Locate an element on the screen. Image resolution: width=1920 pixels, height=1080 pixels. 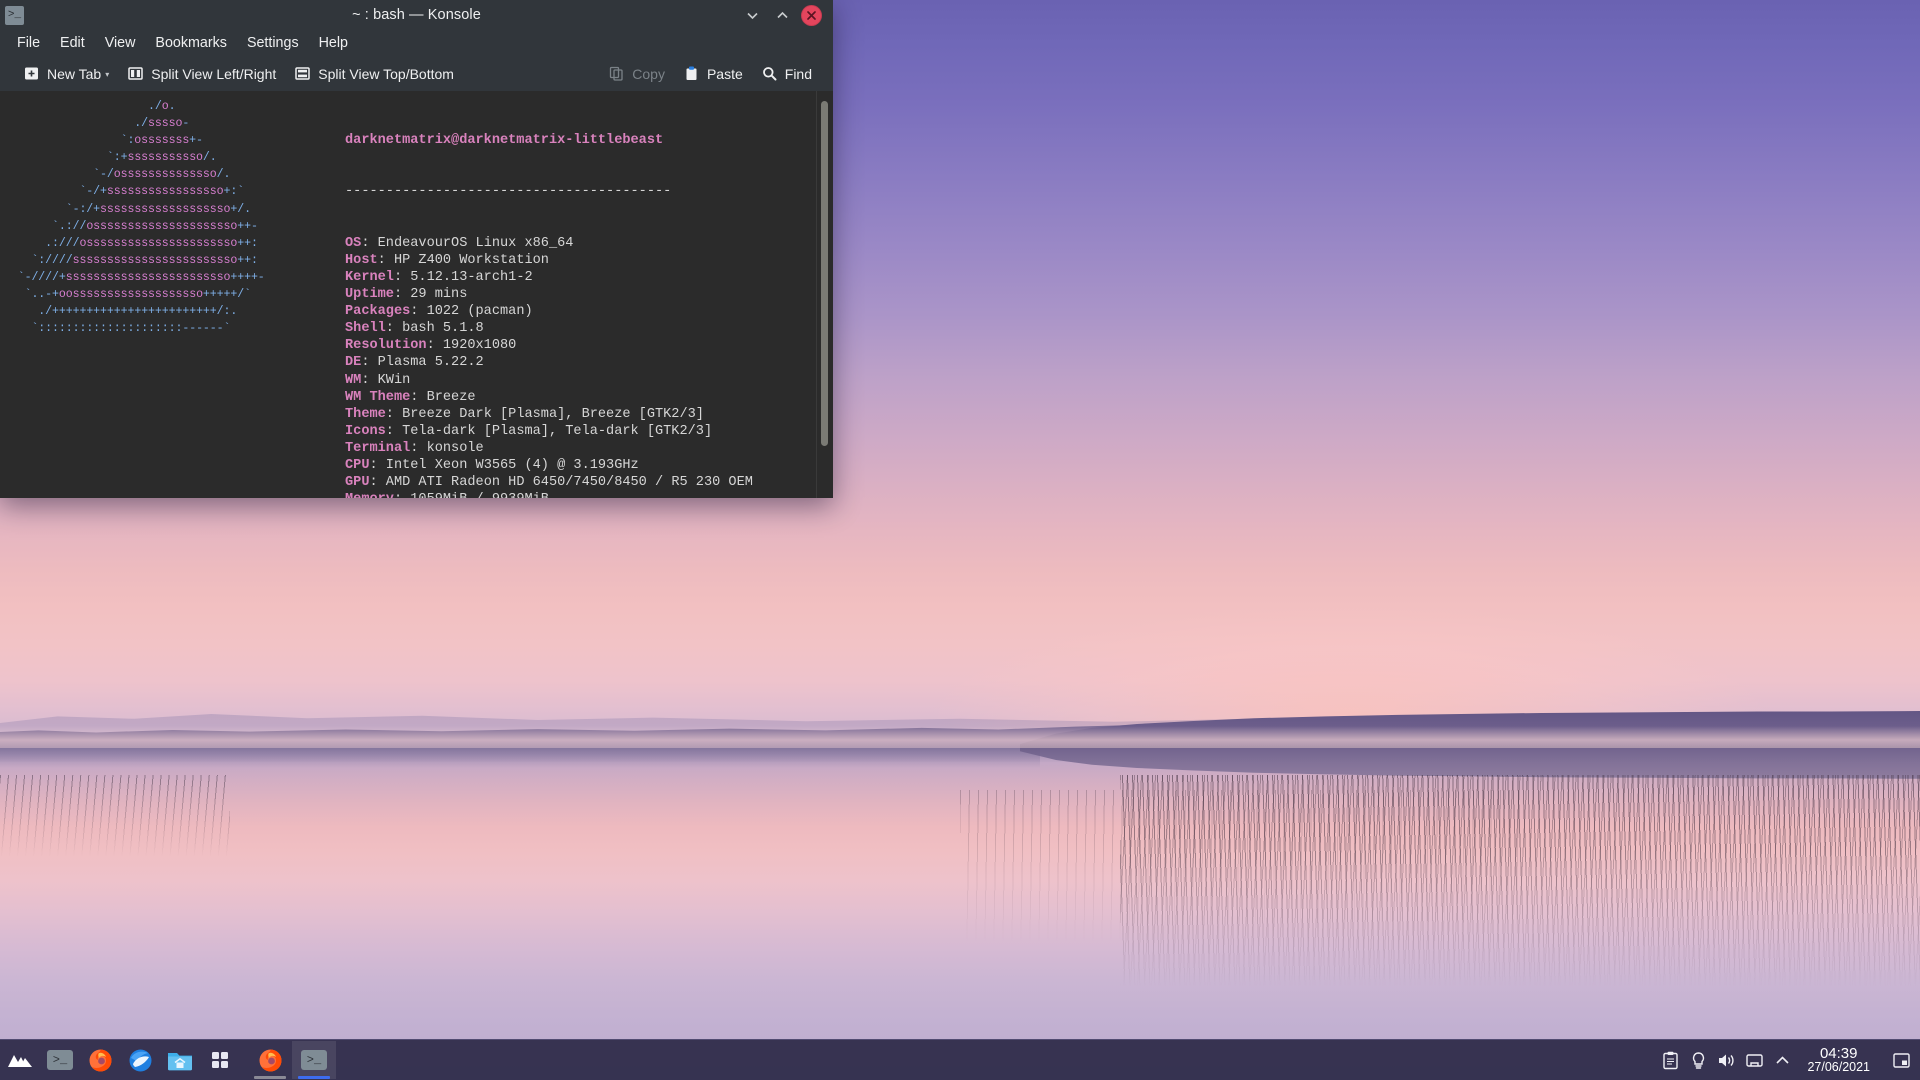
taskbar: >_ >_ 04:39 27/06/2021 is located at coordinates (960, 1059).